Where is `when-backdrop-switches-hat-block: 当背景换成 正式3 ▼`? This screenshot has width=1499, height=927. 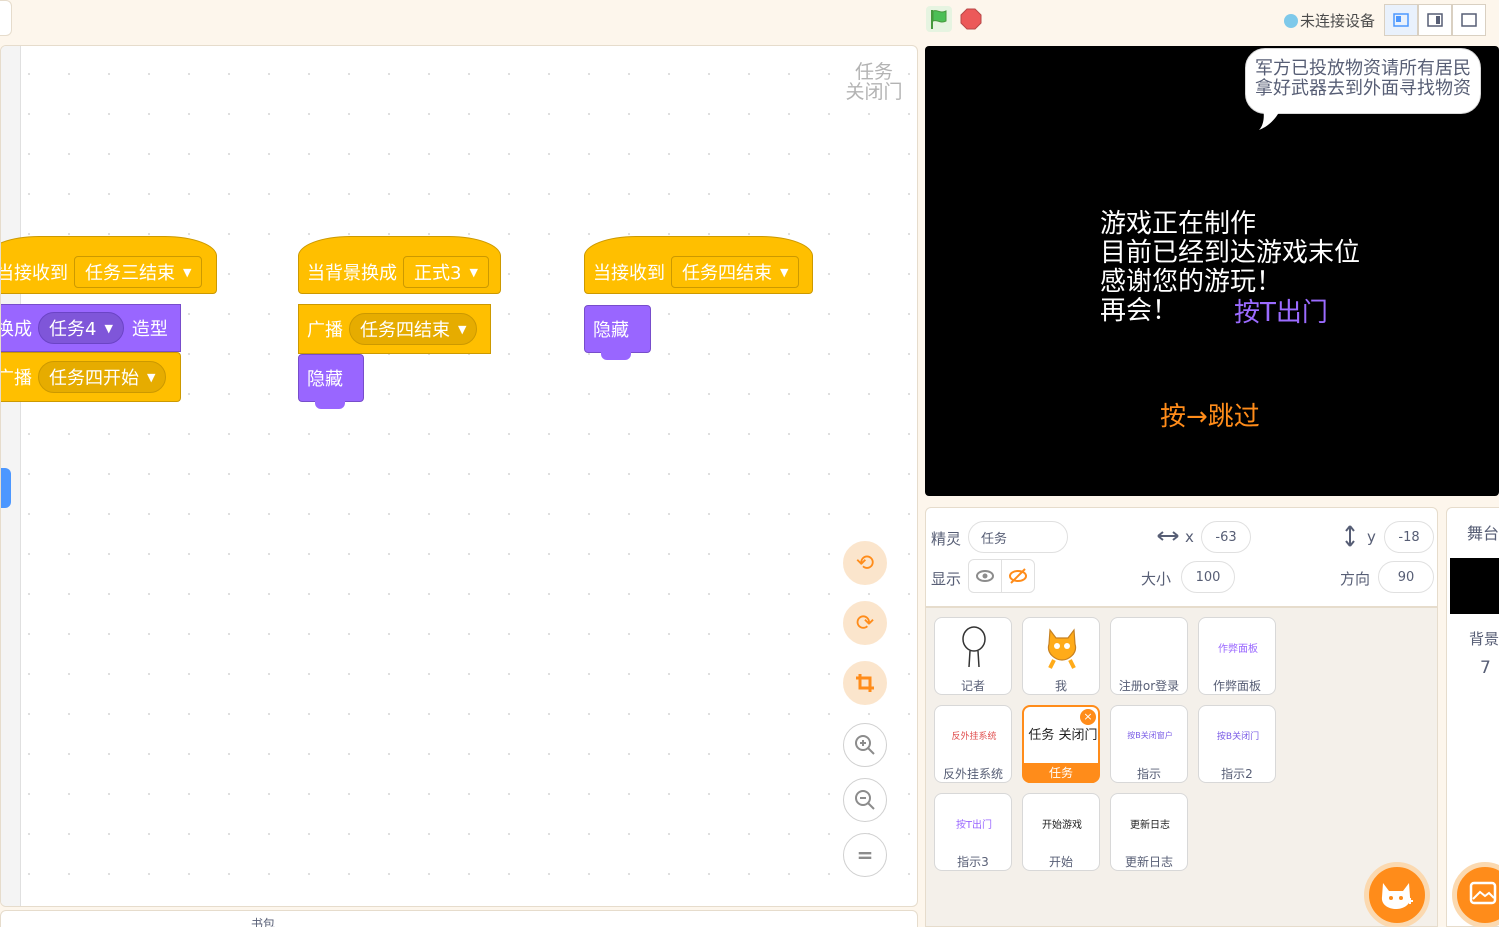
when-backdrop-switches-hat-block: 当背景换成 正式3 ▼ is located at coordinates (399, 265).